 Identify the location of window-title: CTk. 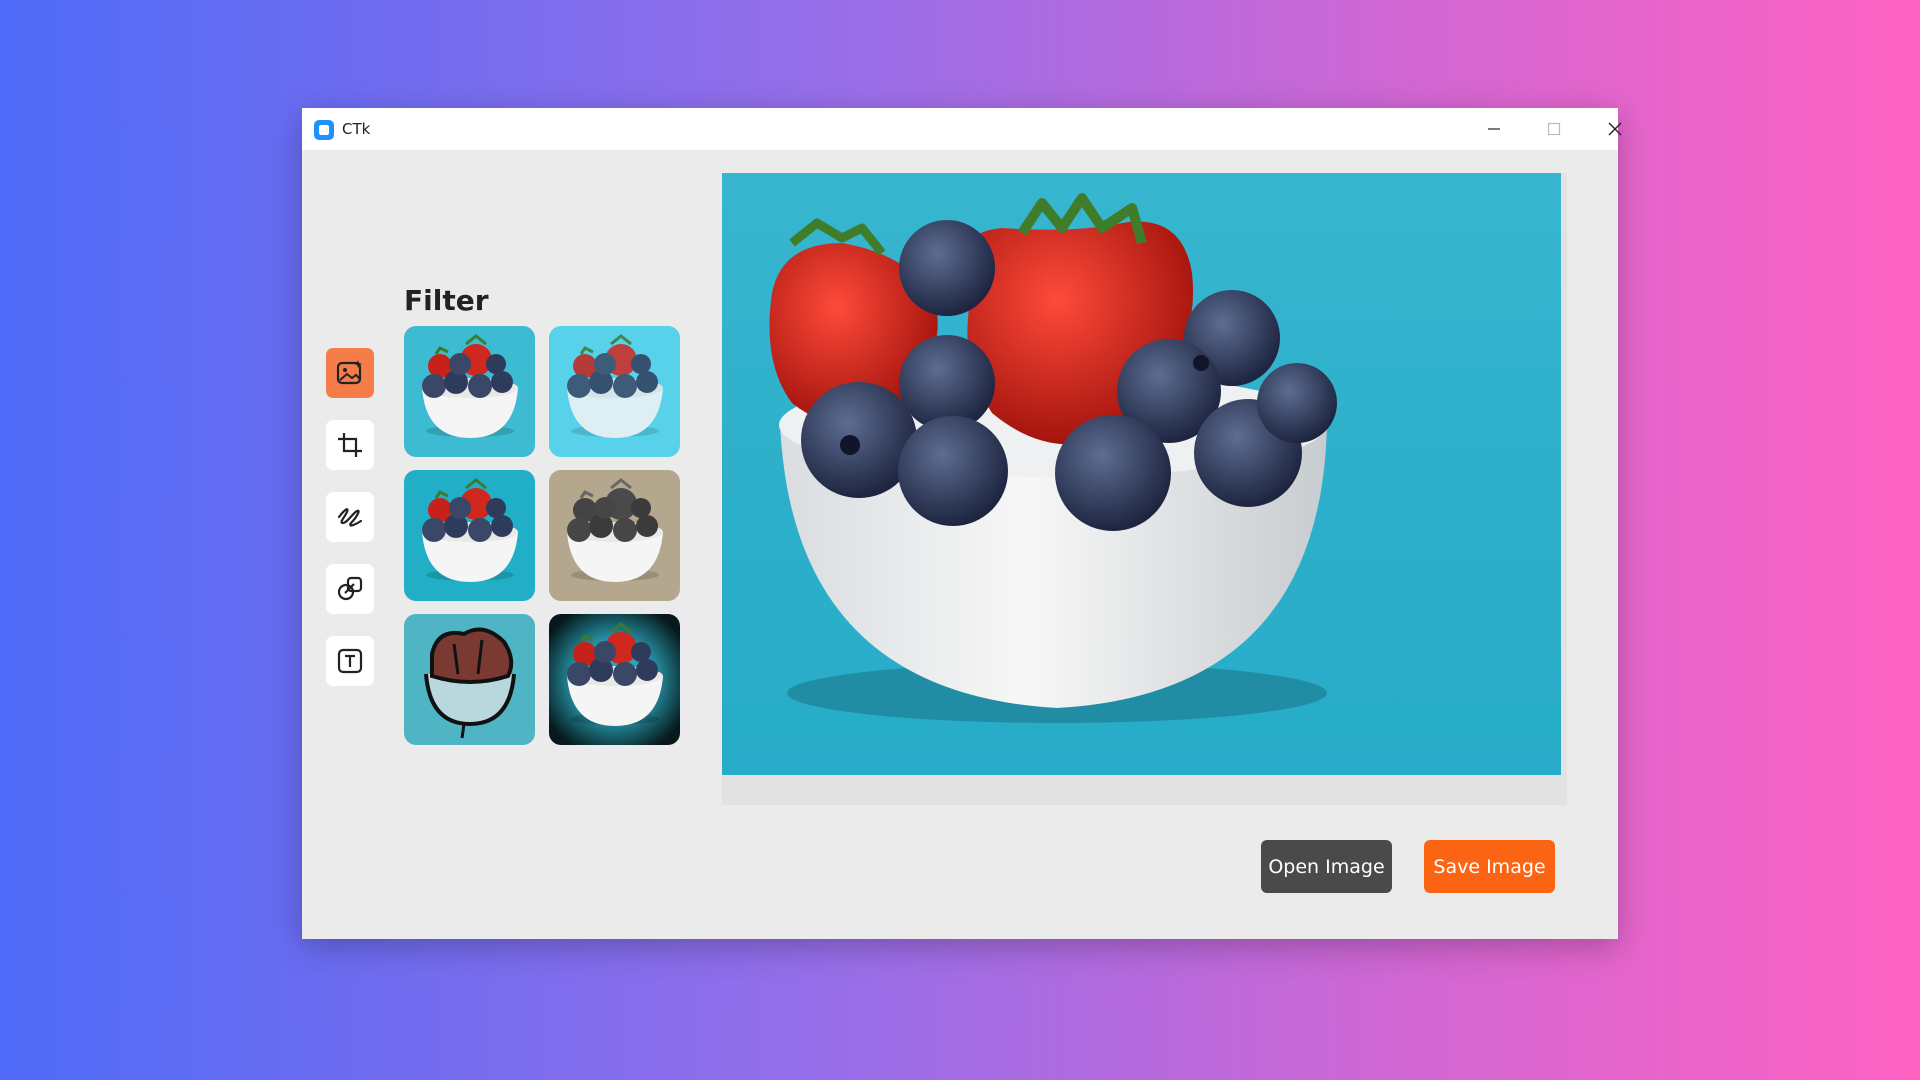
(356, 129).